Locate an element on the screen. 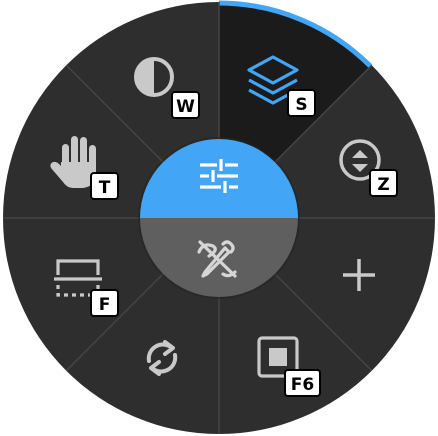 This screenshot has width=438, height=436. shortcut-badge-frame: F is located at coordinates (104, 303).